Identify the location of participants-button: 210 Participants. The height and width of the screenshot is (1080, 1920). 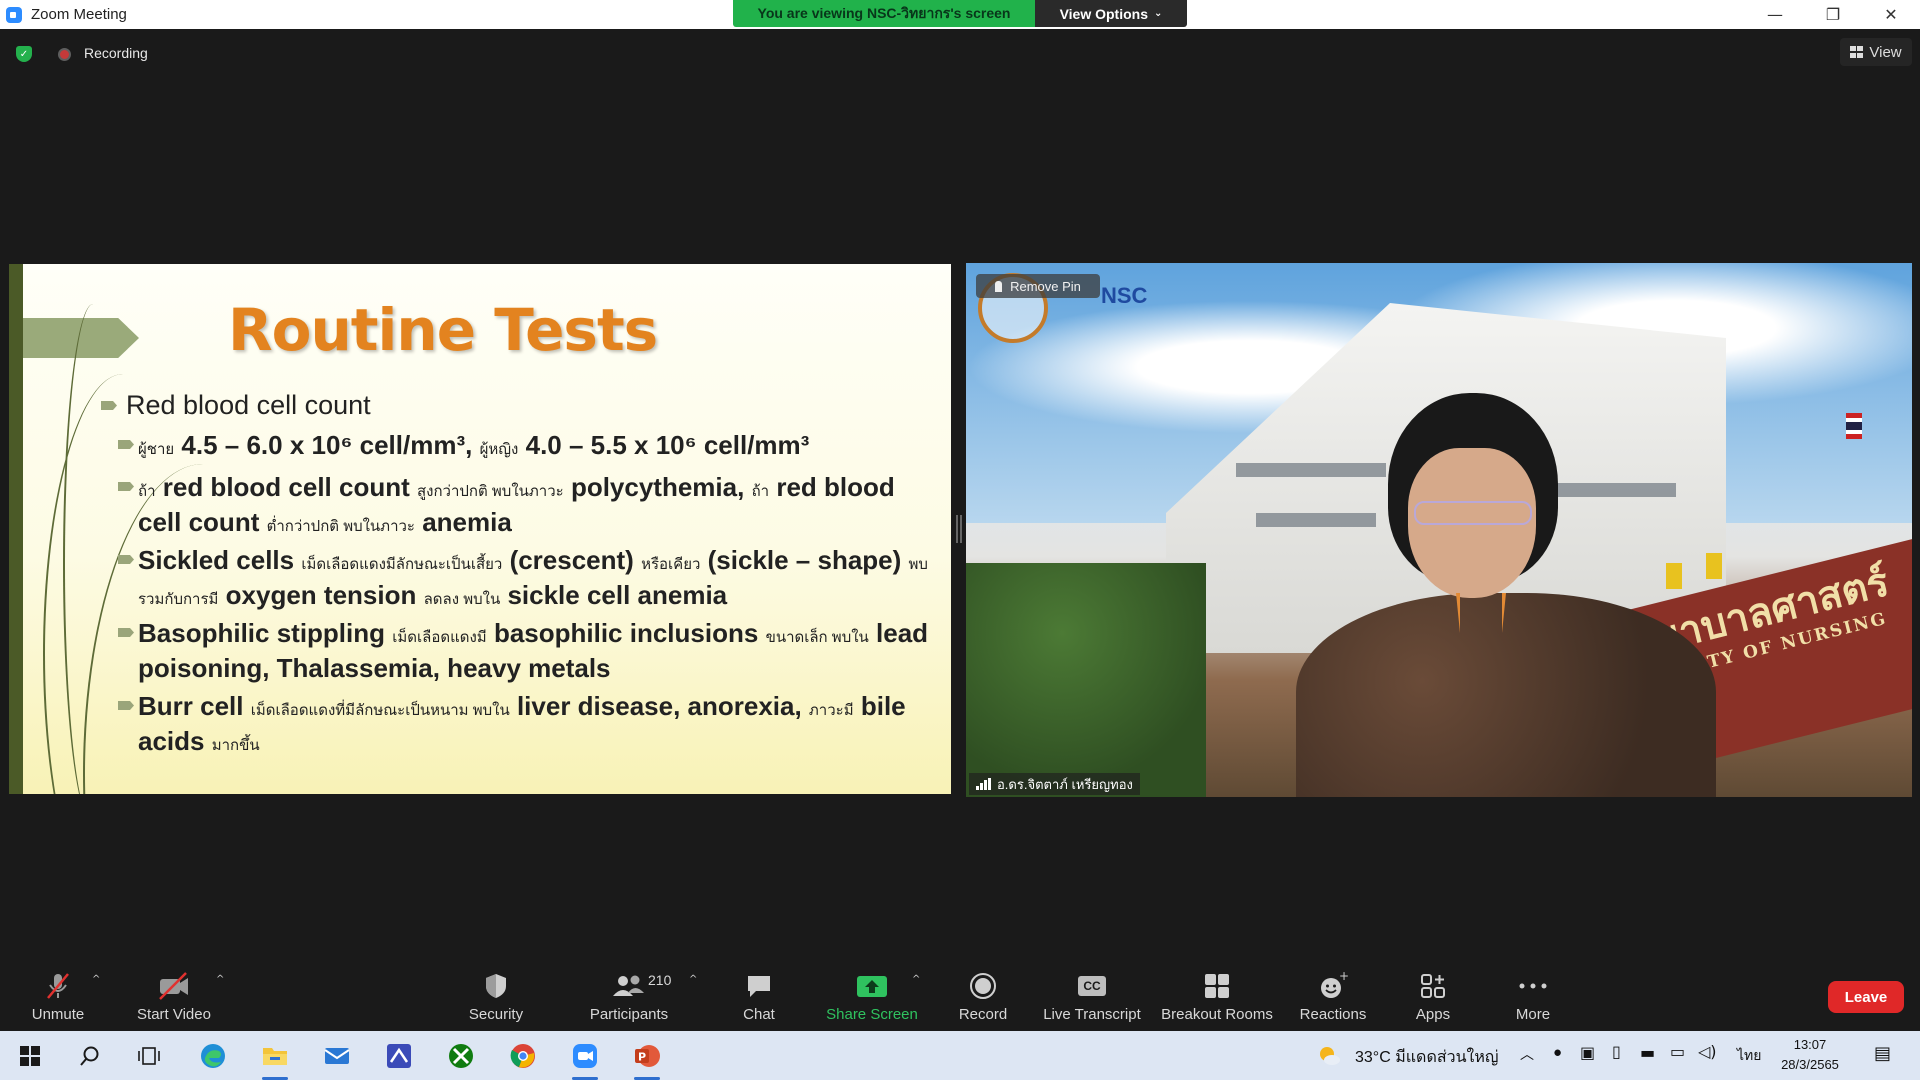
(629, 994).